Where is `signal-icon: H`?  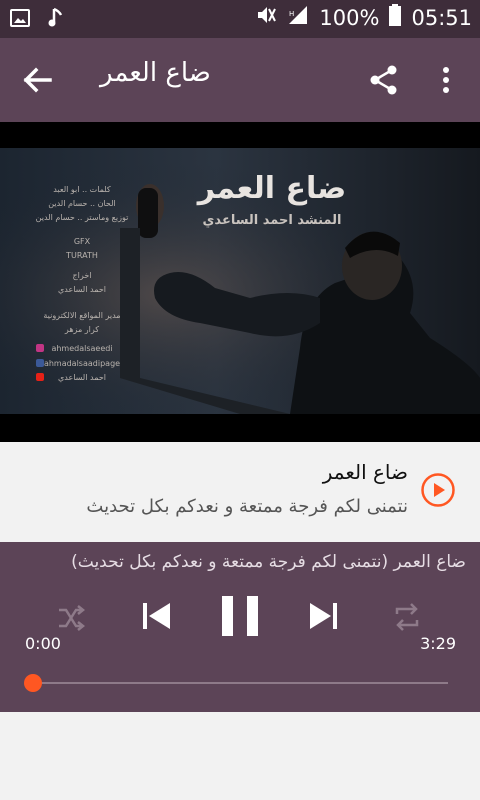
signal-icon: H is located at coordinates (298, 17).